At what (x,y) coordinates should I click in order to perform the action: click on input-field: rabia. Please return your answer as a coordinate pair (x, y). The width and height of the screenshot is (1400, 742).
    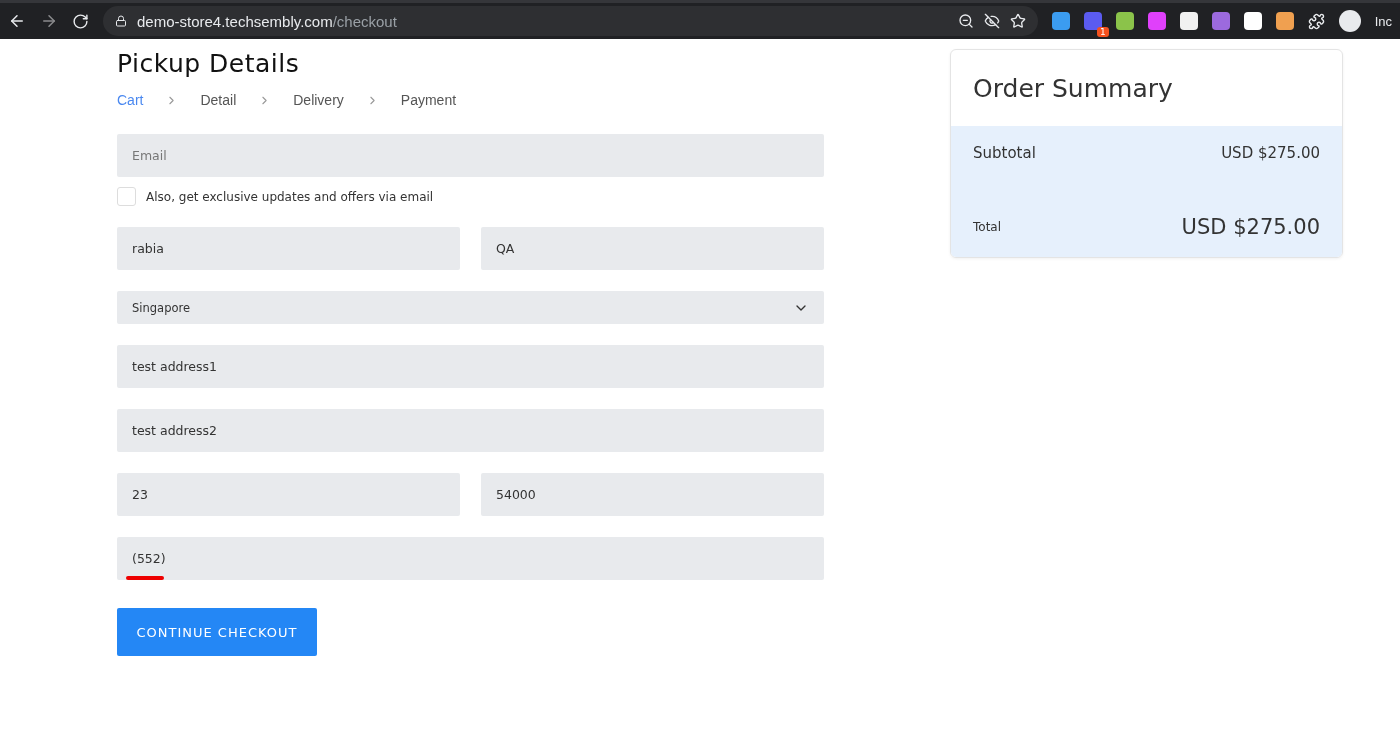
    Looking at the image, I should click on (288, 248).